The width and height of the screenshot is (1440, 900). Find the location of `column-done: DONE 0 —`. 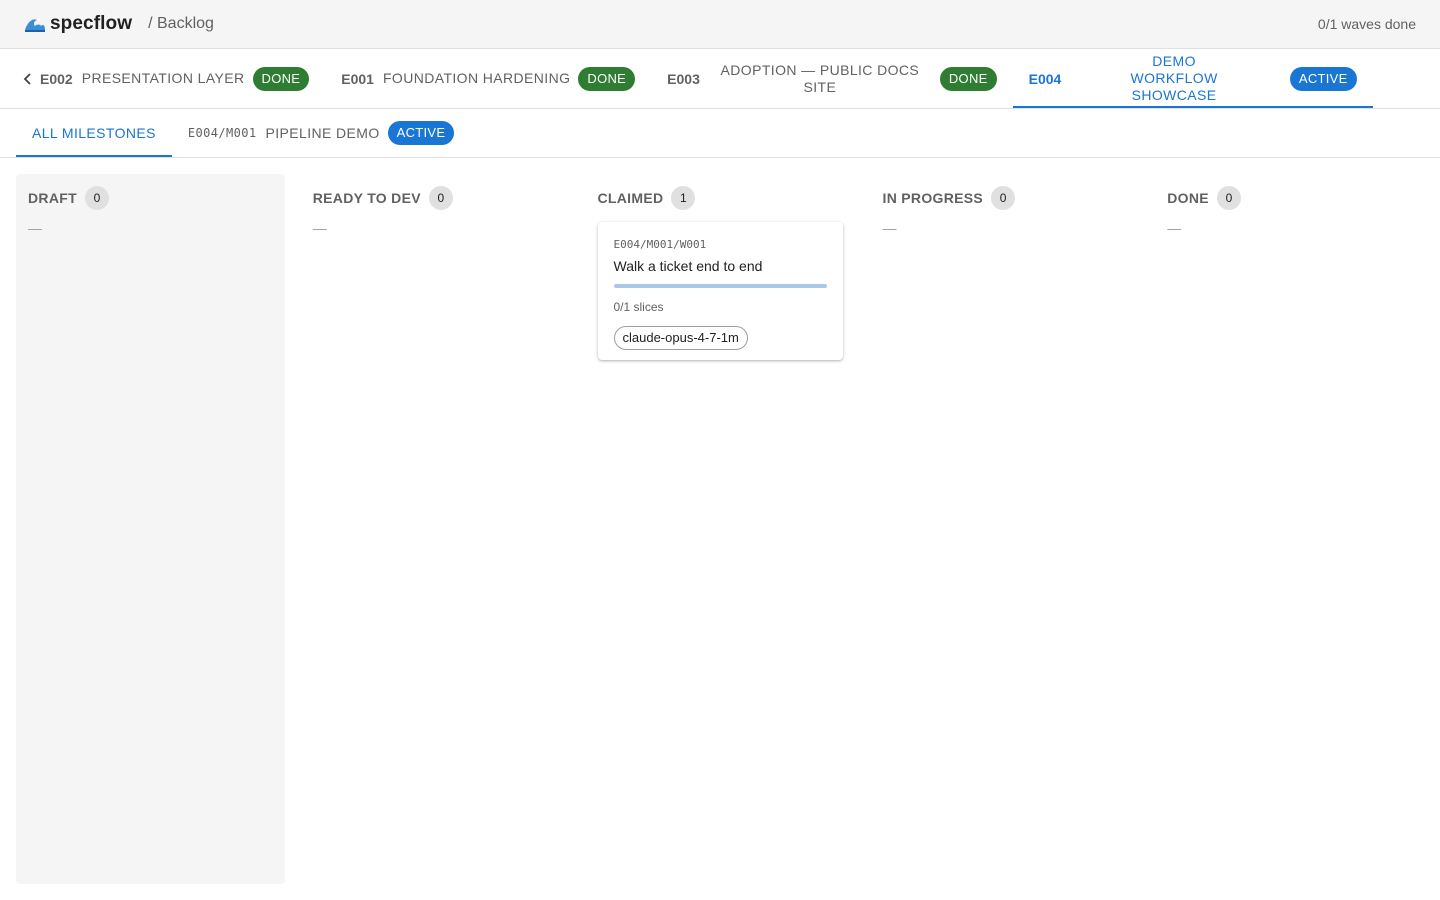

column-done: DONE 0 — is located at coordinates (1289, 529).